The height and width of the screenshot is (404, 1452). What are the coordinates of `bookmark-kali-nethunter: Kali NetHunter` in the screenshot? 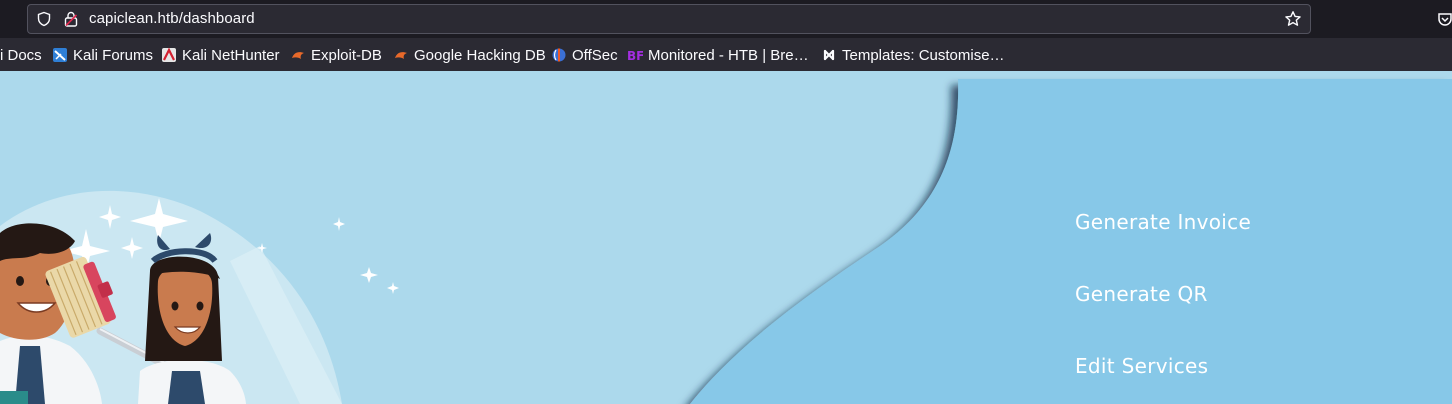 It's located at (220, 55).